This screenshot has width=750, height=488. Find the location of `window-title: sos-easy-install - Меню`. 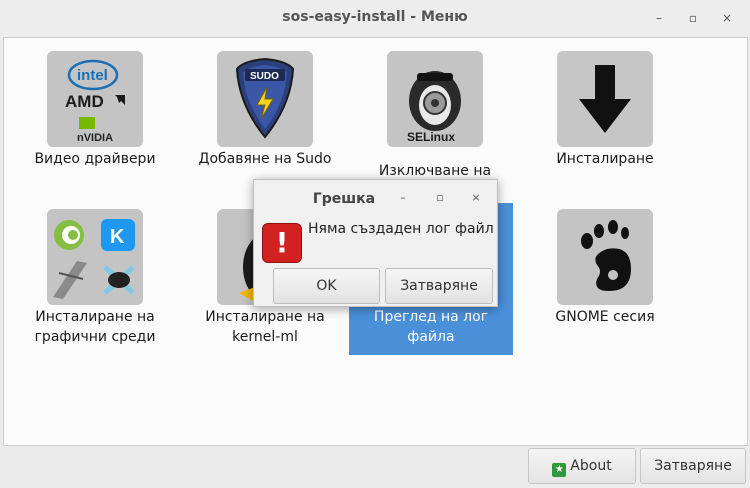

window-title: sos-easy-install - Меню is located at coordinates (375, 17).